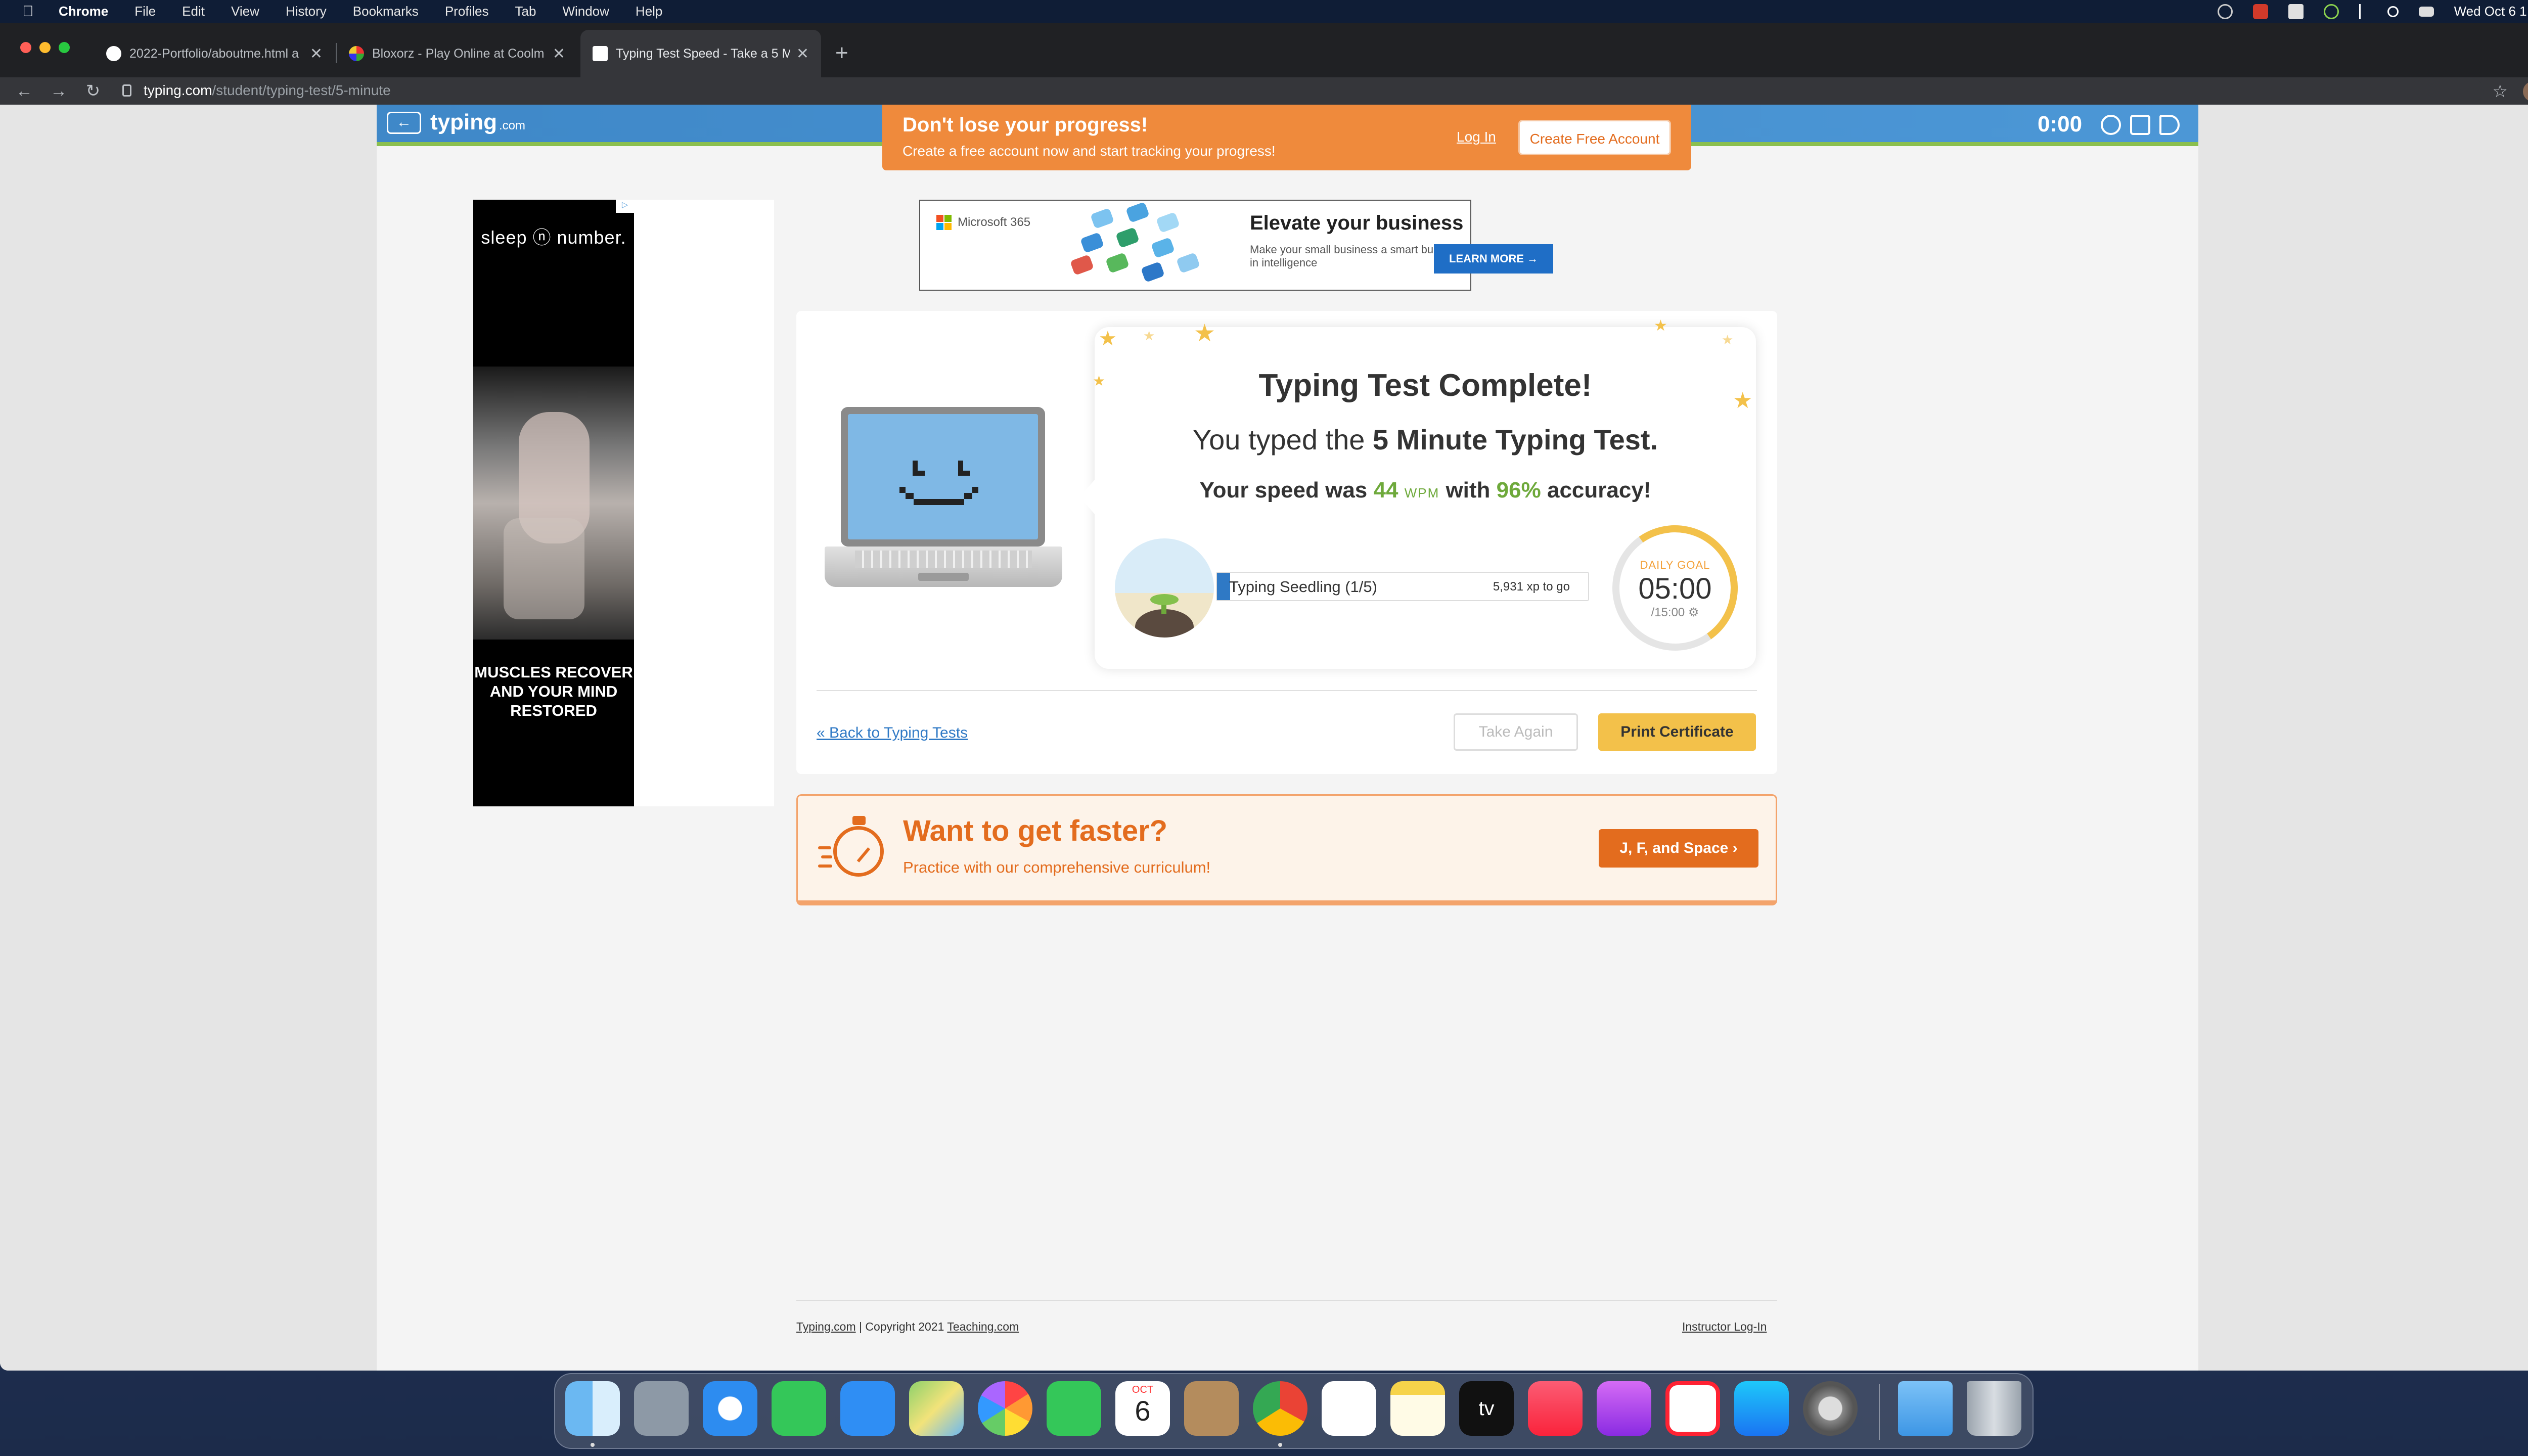  Describe the element at coordinates (649, 11) in the screenshot. I see `menu-help: Help` at that location.